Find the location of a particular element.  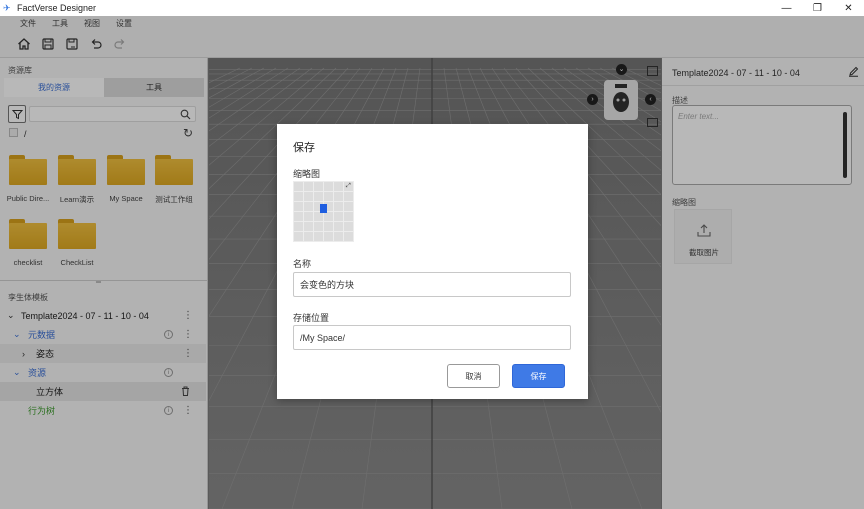

thumbnail-label: 缩略图 is located at coordinates (307, 174).